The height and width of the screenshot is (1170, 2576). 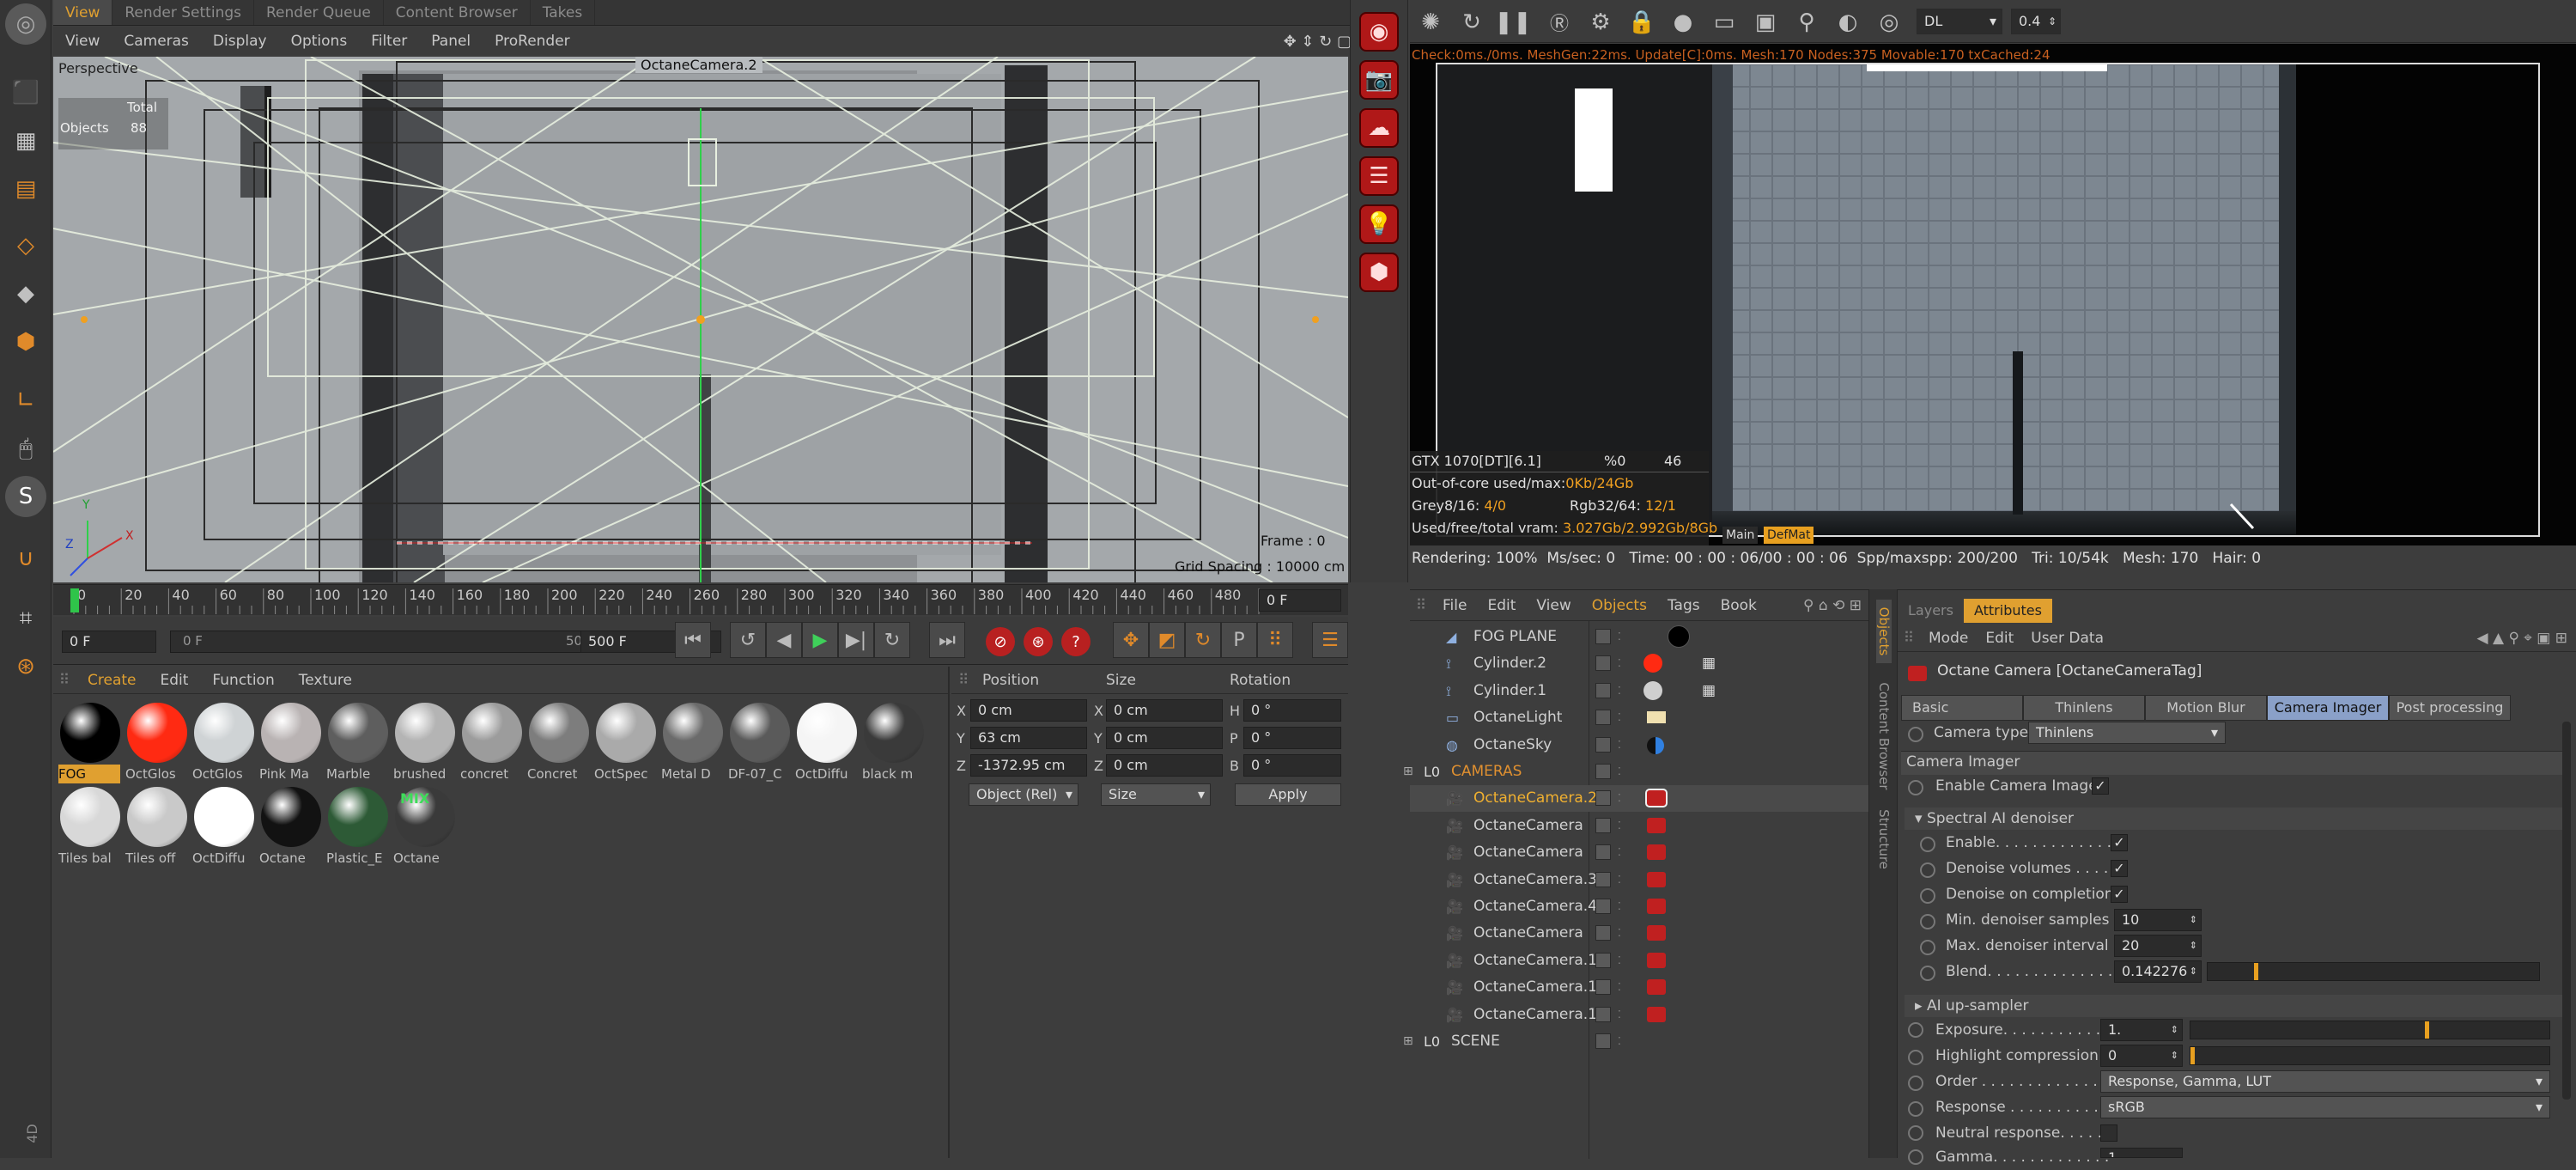 What do you see at coordinates (2427, 1030) in the screenshot?
I see `exposure-slider-knob` at bounding box center [2427, 1030].